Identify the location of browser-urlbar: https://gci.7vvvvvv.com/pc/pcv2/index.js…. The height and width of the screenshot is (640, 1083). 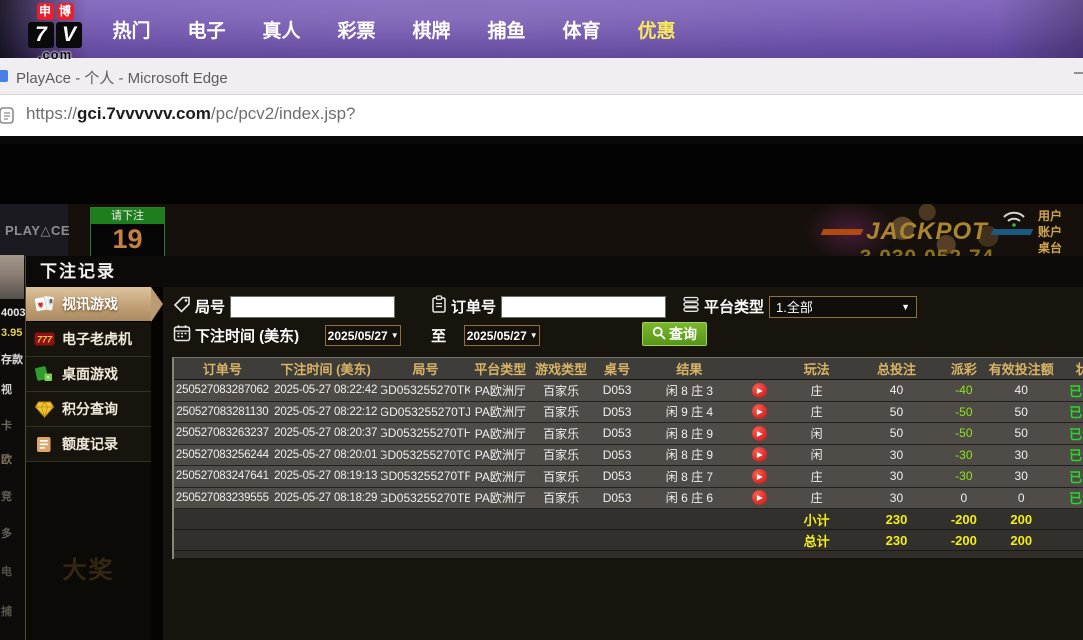
(541, 115).